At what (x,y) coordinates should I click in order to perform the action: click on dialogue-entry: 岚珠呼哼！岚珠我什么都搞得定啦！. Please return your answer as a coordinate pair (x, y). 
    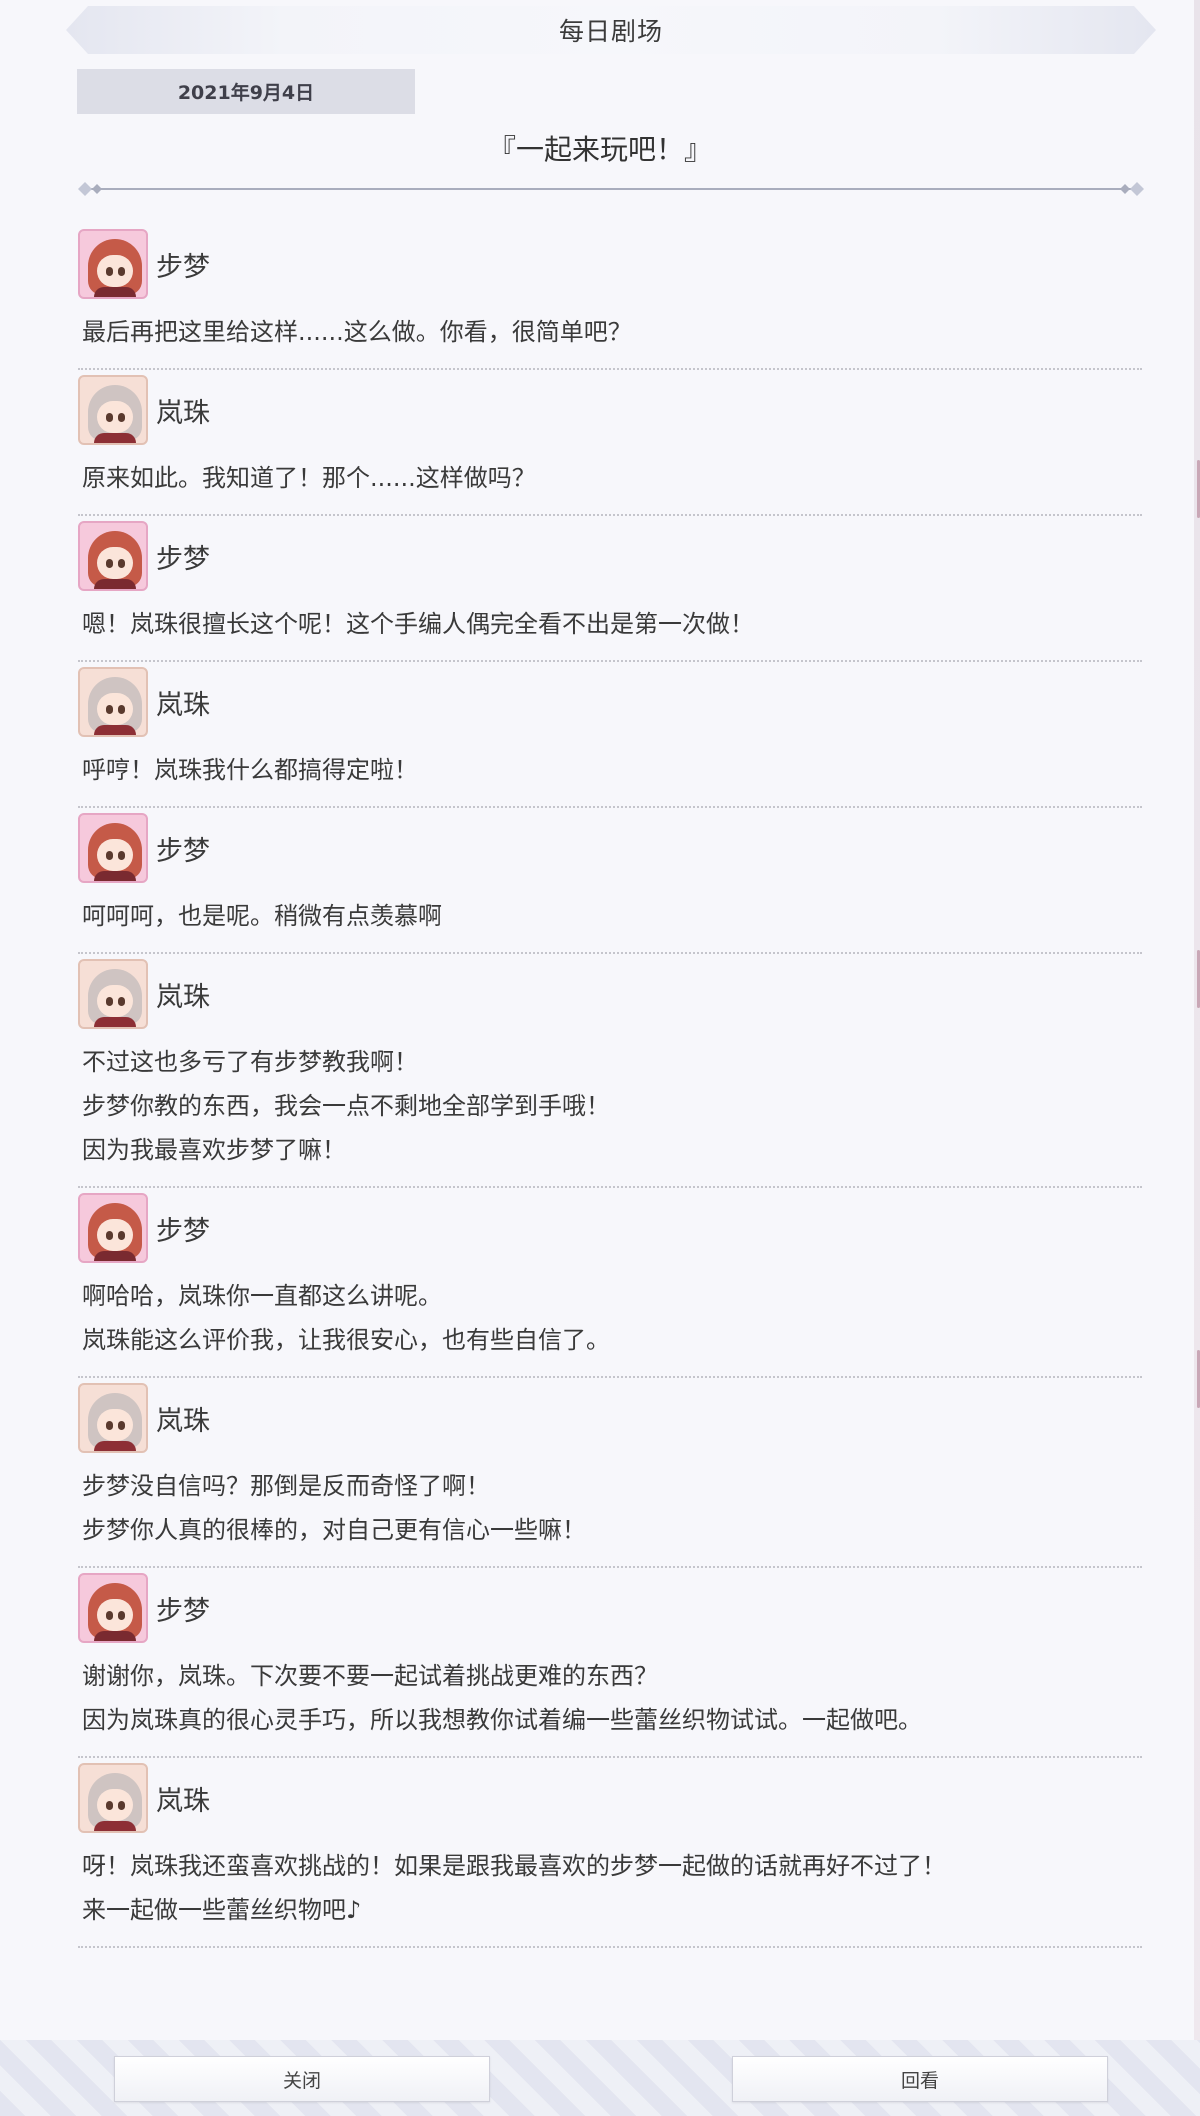
    Looking at the image, I should click on (610, 735).